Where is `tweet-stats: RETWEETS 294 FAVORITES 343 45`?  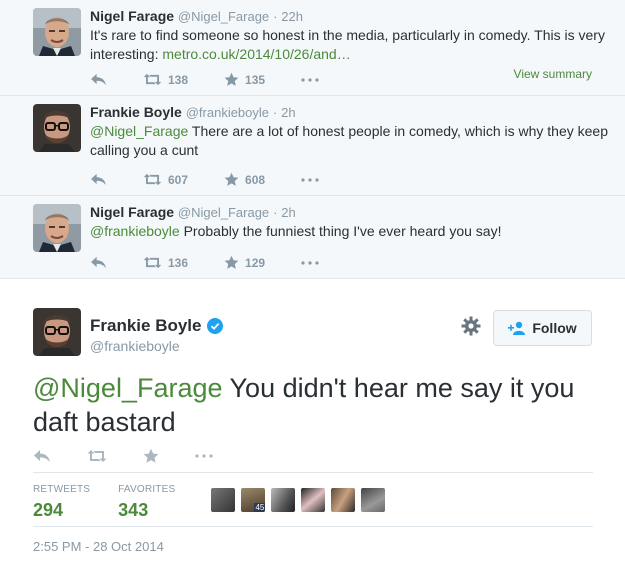
tweet-stats: RETWEETS 294 FAVORITES 343 45 is located at coordinates (212, 502).